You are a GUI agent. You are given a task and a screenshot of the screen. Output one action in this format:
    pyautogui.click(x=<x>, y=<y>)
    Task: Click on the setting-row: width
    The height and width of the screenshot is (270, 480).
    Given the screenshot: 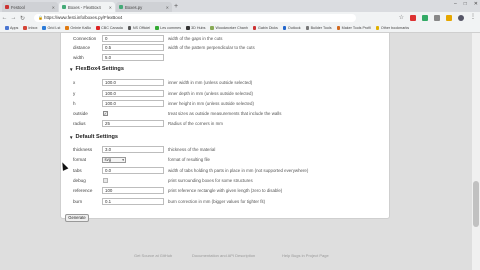 What is the action you would take?
    pyautogui.click(x=118, y=57)
    